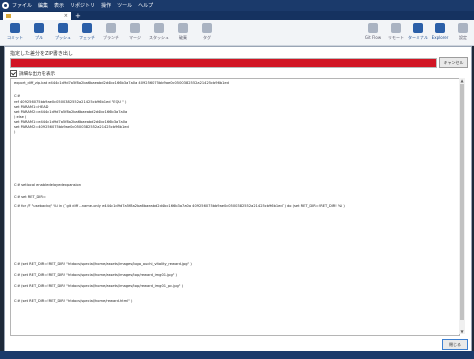 Image resolution: width=474 pixels, height=359 pixels. I want to click on settings-icon, so click(463, 28).